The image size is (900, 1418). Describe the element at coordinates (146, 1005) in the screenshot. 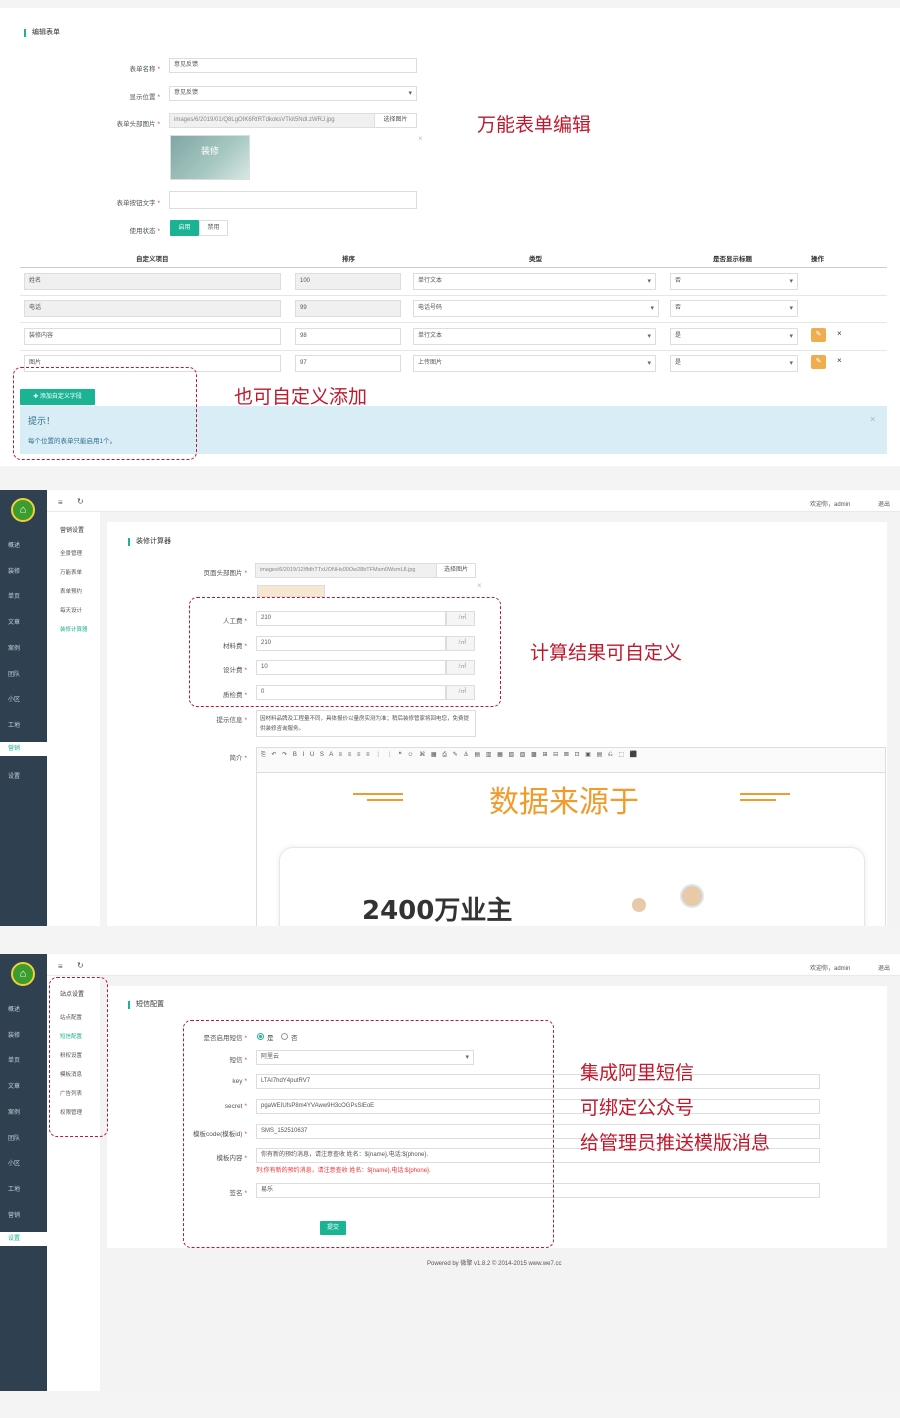

I see `section-title: 短信配置` at that location.